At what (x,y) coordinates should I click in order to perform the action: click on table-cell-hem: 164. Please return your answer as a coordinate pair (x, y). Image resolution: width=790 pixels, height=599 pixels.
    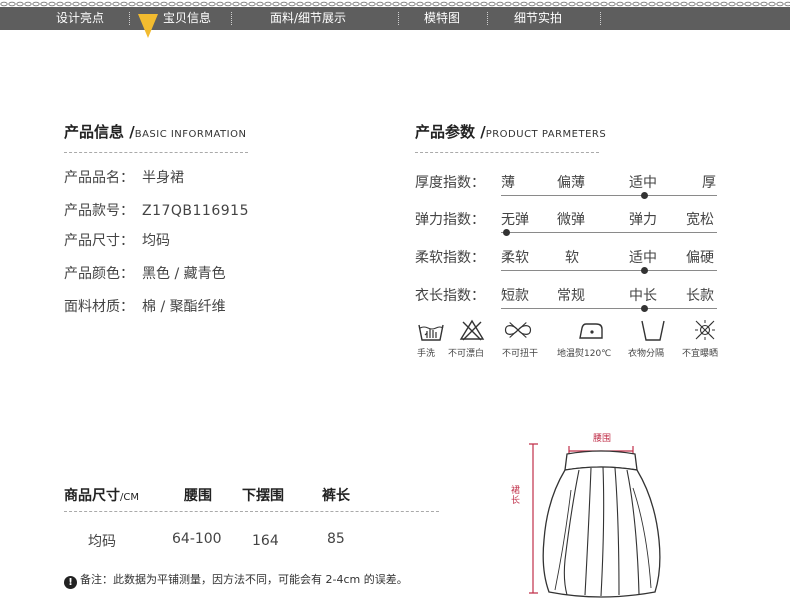
    Looking at the image, I should click on (265, 541).